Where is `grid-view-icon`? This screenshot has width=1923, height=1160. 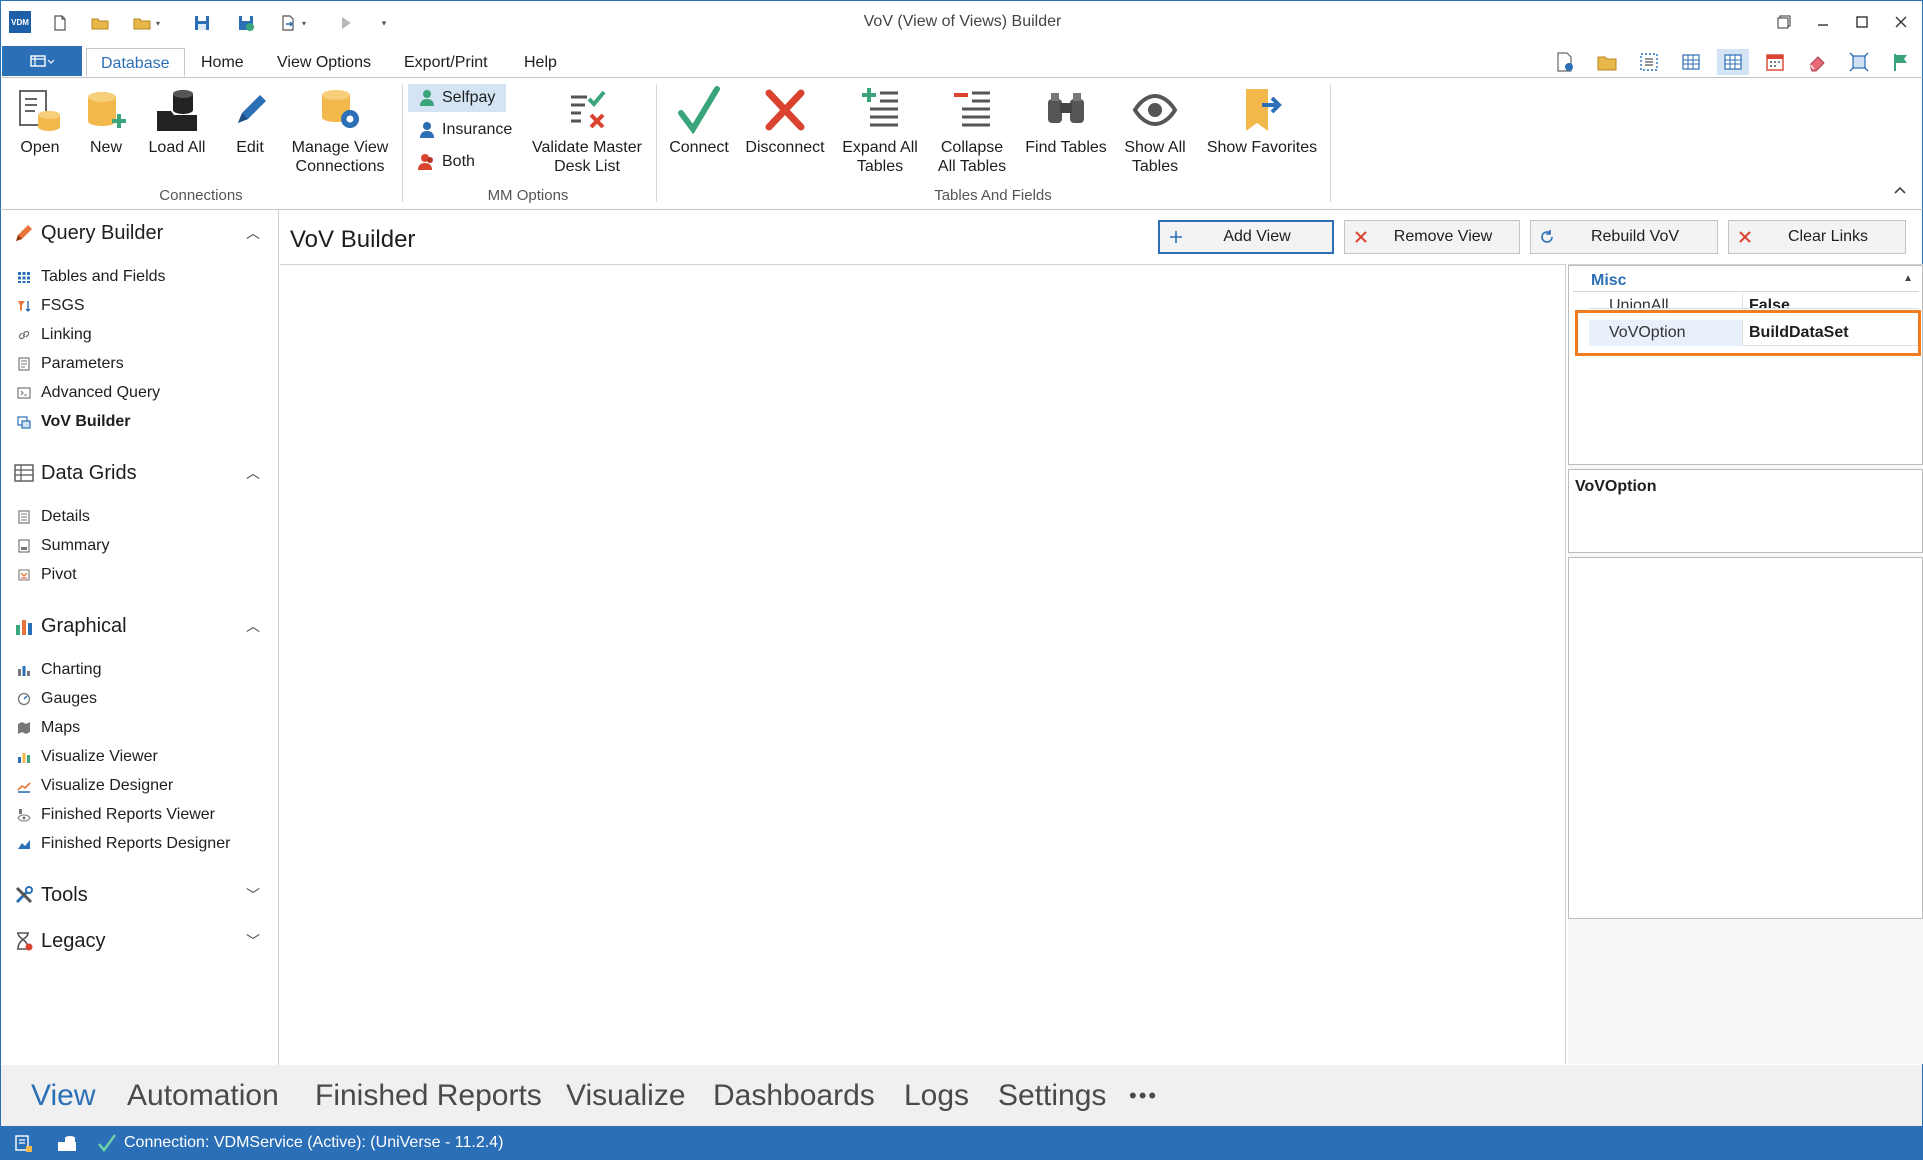 grid-view-icon is located at coordinates (1691, 62).